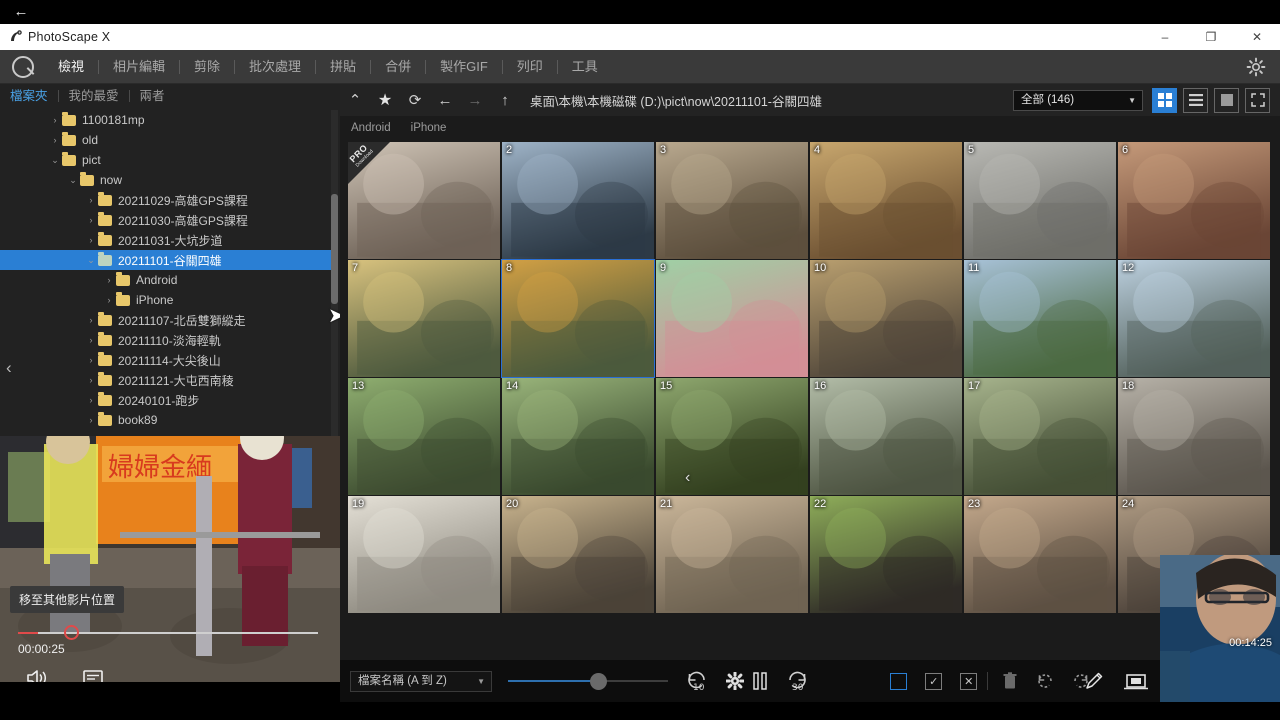  I want to click on thumbnail-item: 15, so click(732, 436).